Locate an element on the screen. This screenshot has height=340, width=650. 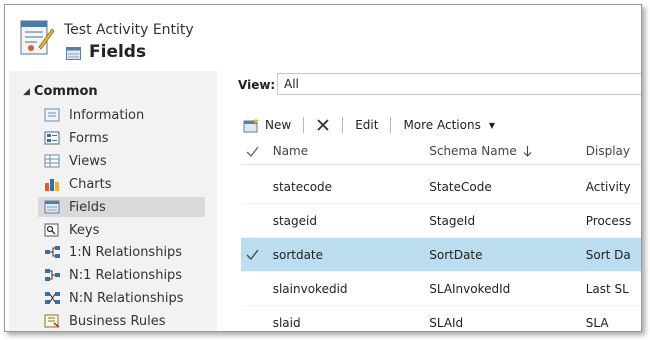
view-label: View: is located at coordinates (257, 85).